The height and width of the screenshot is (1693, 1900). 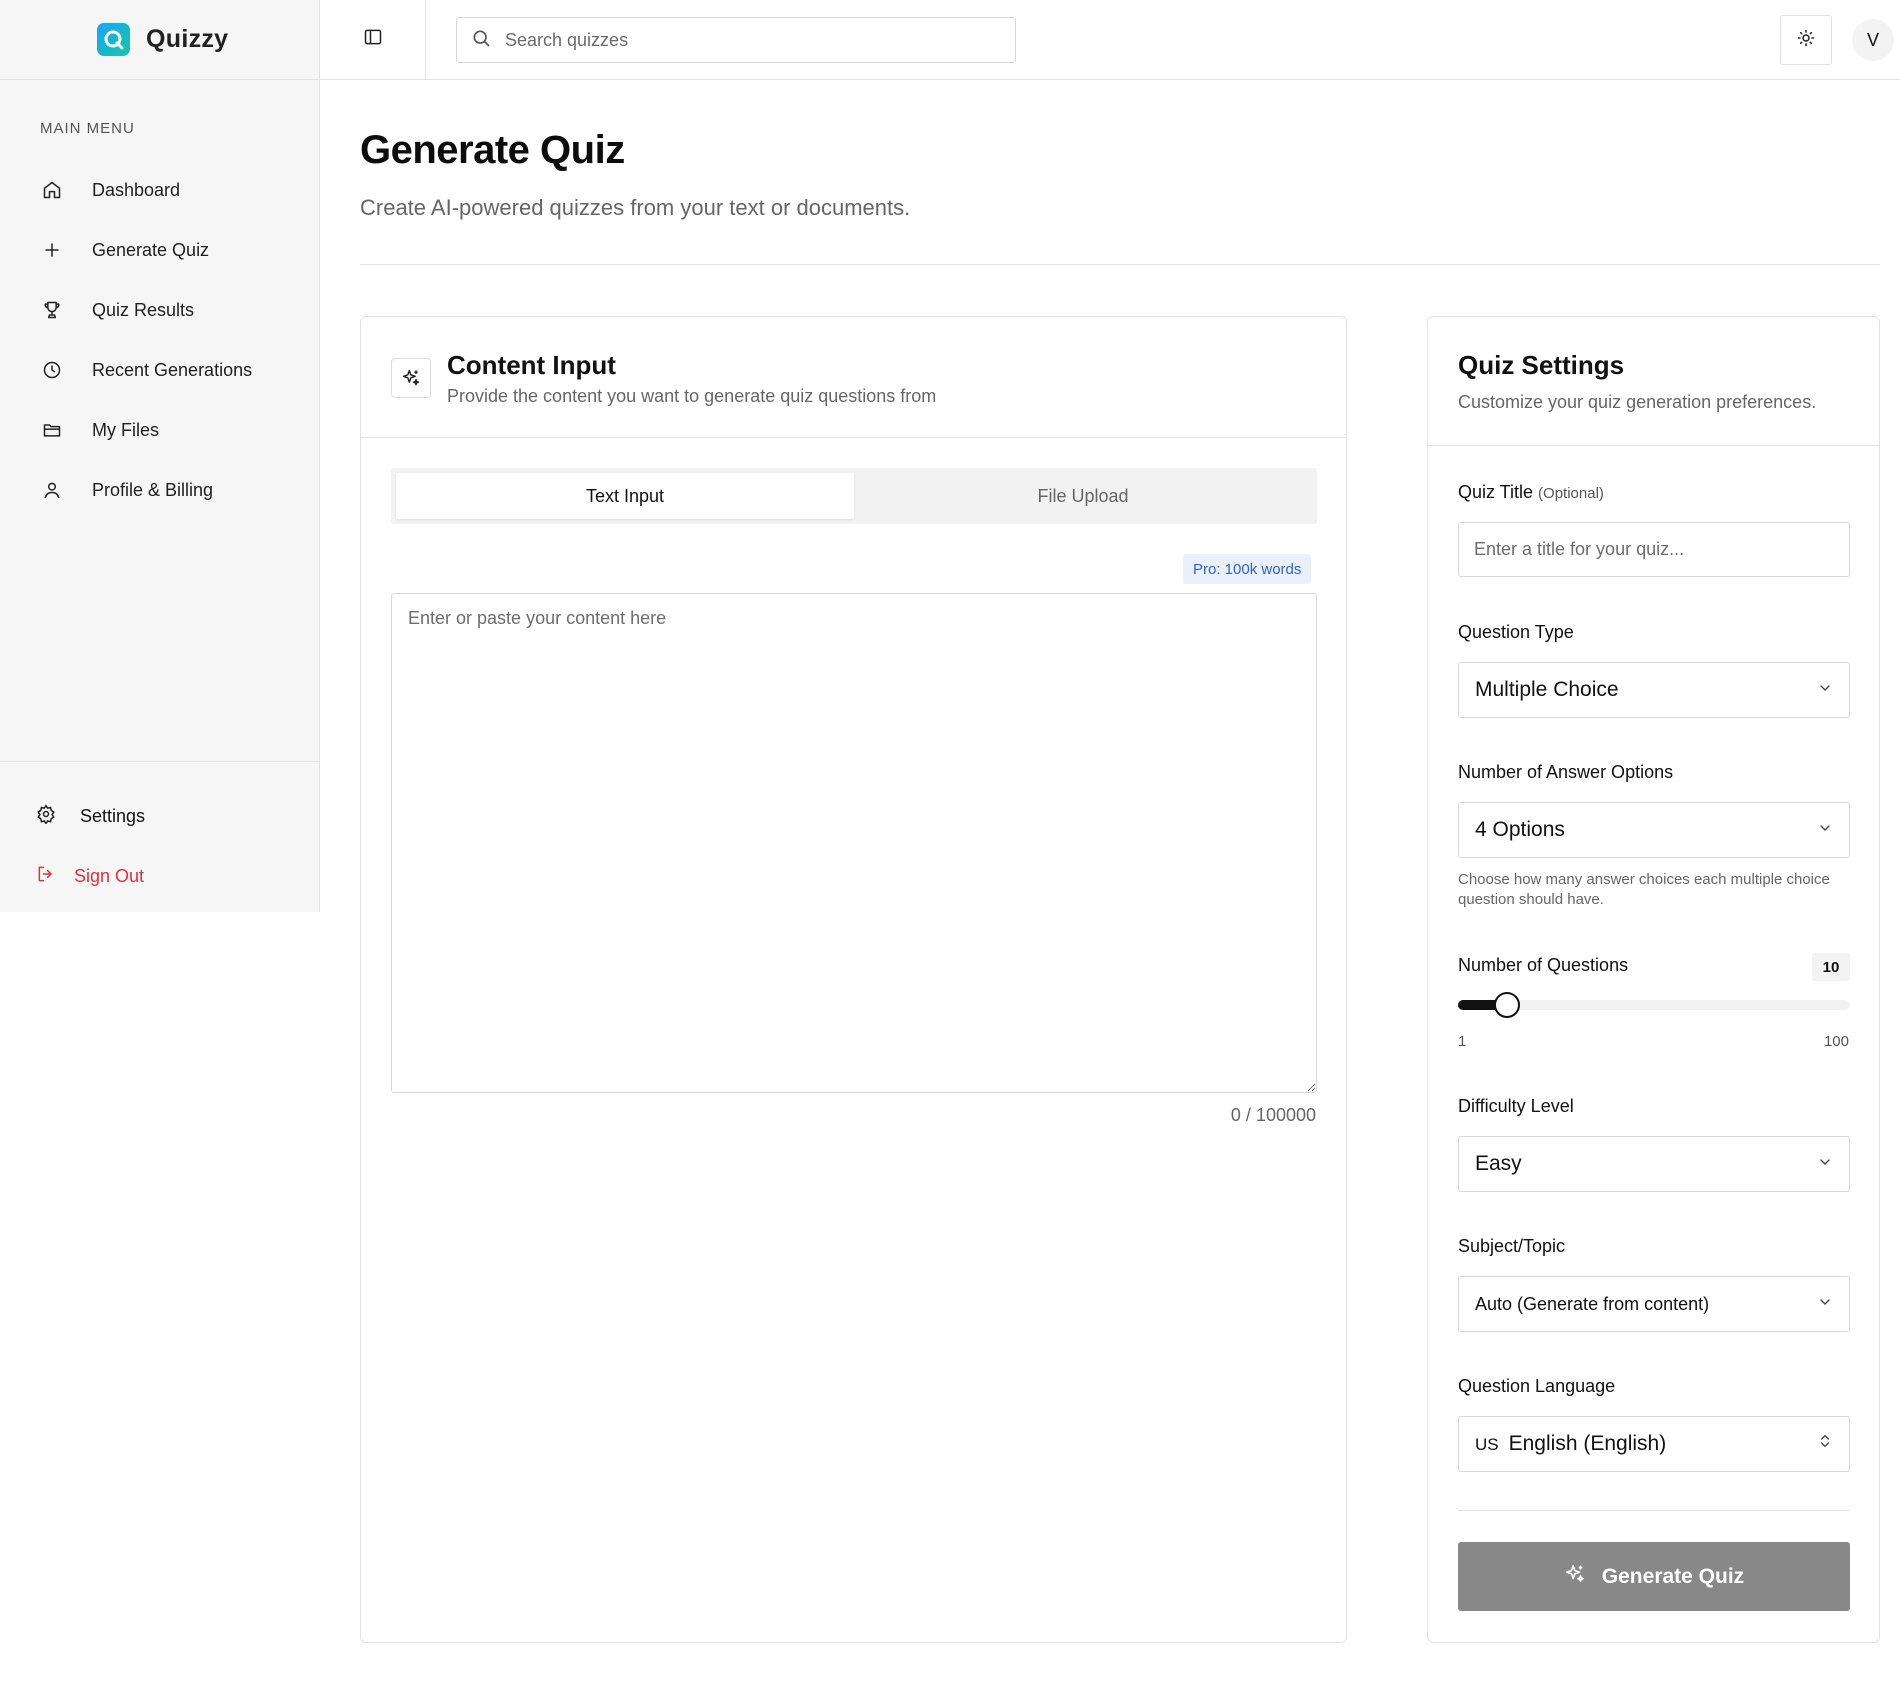 I want to click on main-menu-heading: MAIN MENU, so click(x=87, y=128).